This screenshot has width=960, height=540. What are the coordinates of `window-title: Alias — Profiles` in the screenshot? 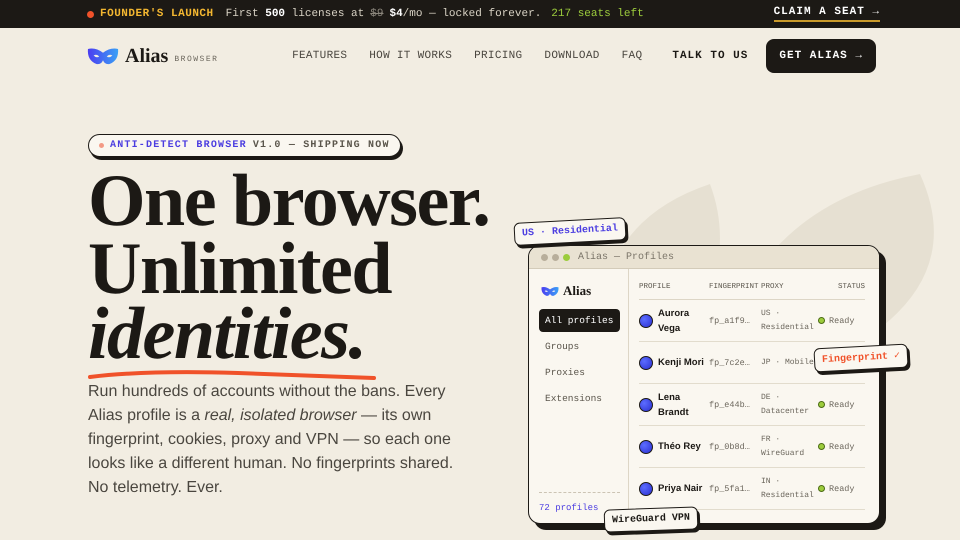 It's located at (626, 257).